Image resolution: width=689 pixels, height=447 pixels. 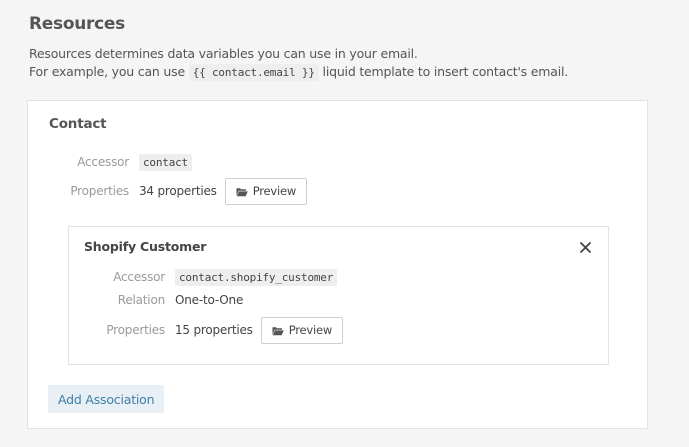 What do you see at coordinates (209, 300) in the screenshot?
I see `association-relation-value: One-to-One` at bounding box center [209, 300].